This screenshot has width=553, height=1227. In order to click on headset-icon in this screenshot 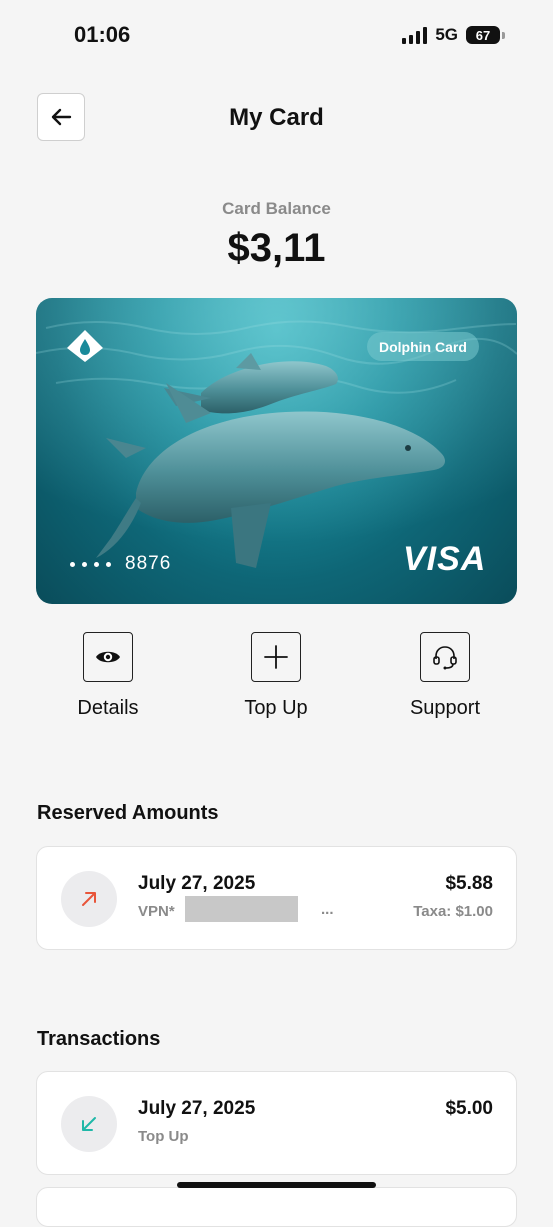, I will do `click(445, 658)`.